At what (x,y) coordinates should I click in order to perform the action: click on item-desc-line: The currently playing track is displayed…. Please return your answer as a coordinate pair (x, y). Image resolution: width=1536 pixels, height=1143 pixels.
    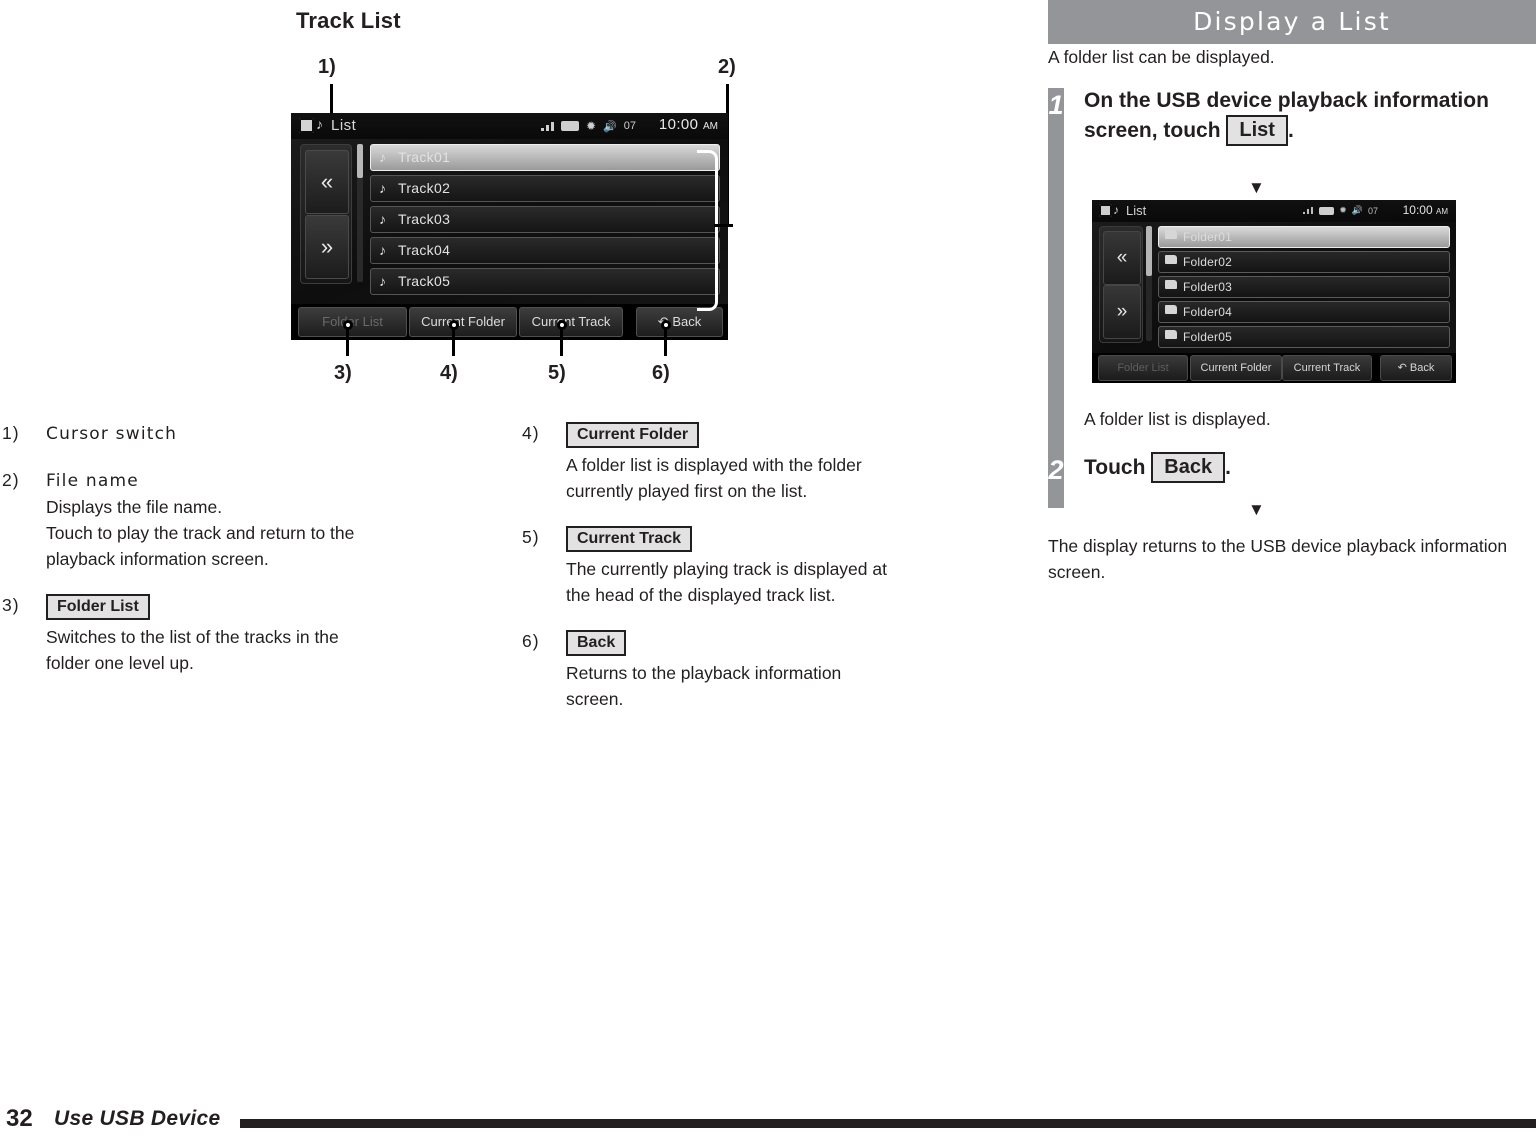
    Looking at the image, I should click on (726, 569).